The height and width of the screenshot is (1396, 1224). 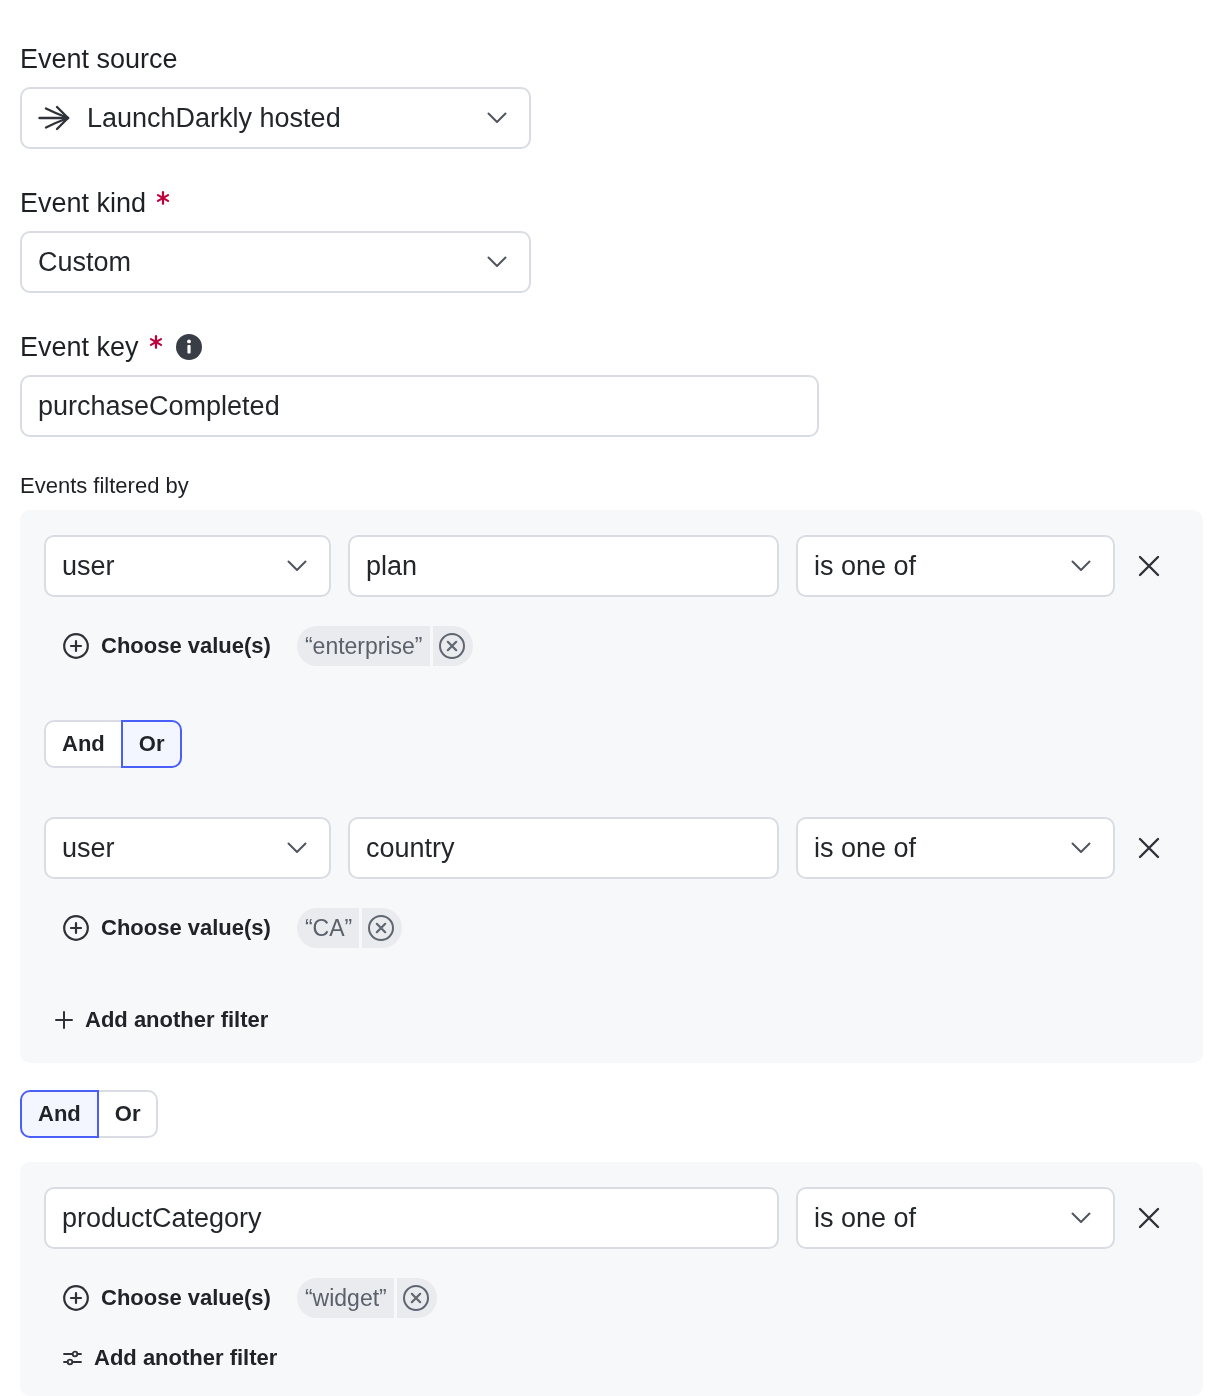 I want to click on info-icon, so click(x=188, y=347).